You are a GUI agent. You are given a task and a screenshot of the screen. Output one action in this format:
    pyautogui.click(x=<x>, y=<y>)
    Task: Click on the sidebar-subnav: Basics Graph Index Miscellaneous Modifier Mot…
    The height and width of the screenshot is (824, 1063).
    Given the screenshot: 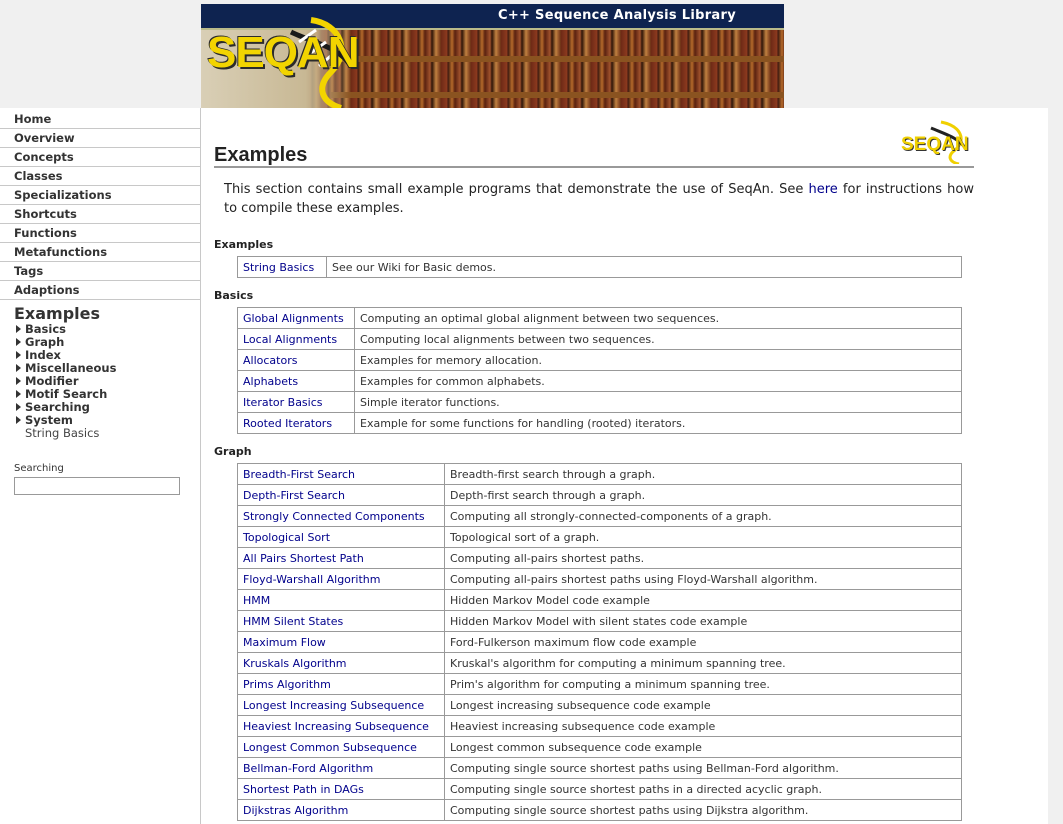 What is the action you would take?
    pyautogui.click(x=100, y=375)
    